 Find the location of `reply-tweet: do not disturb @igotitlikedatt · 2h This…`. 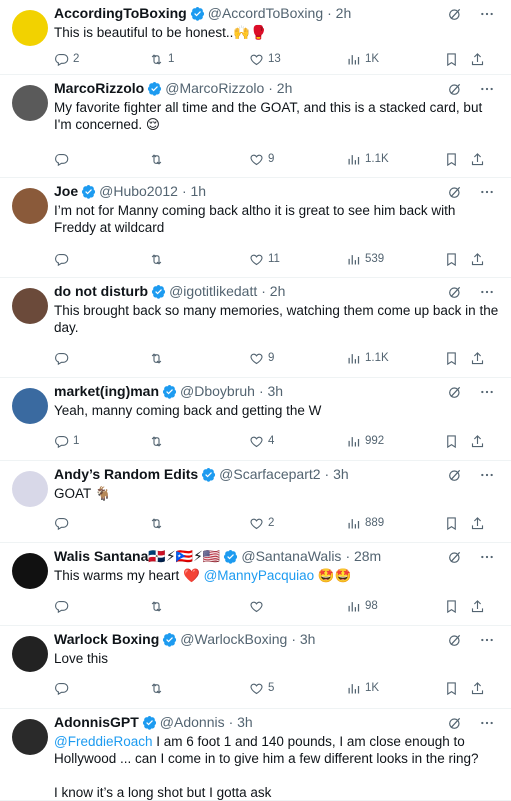

reply-tweet: do not disturb @igotitlikedatt · 2h This… is located at coordinates (255, 328).